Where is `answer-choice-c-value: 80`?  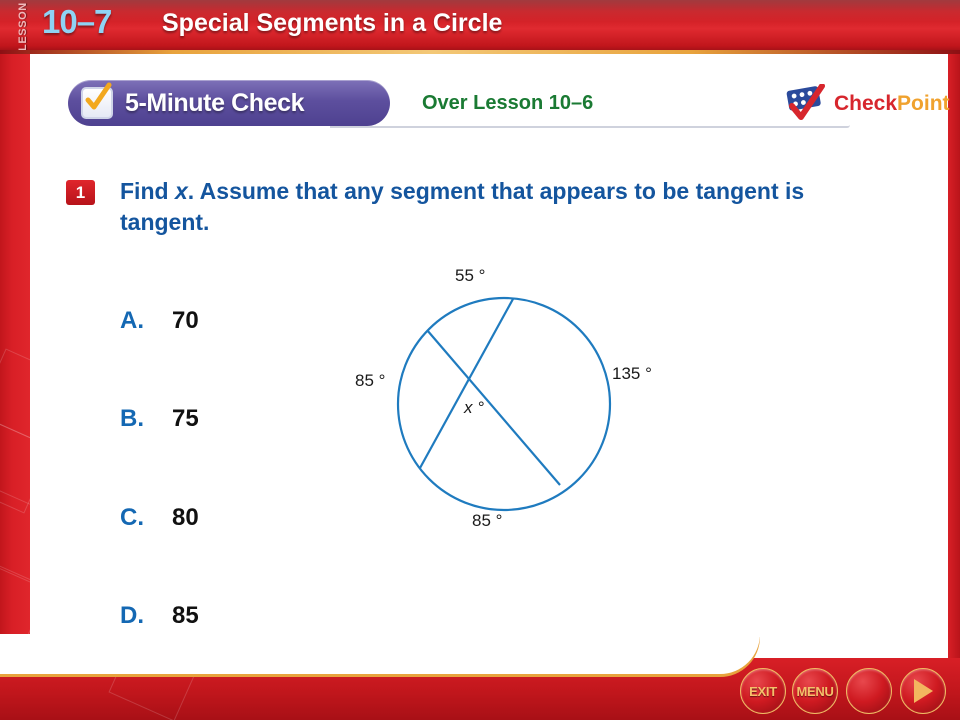 answer-choice-c-value: 80 is located at coordinates (185, 517).